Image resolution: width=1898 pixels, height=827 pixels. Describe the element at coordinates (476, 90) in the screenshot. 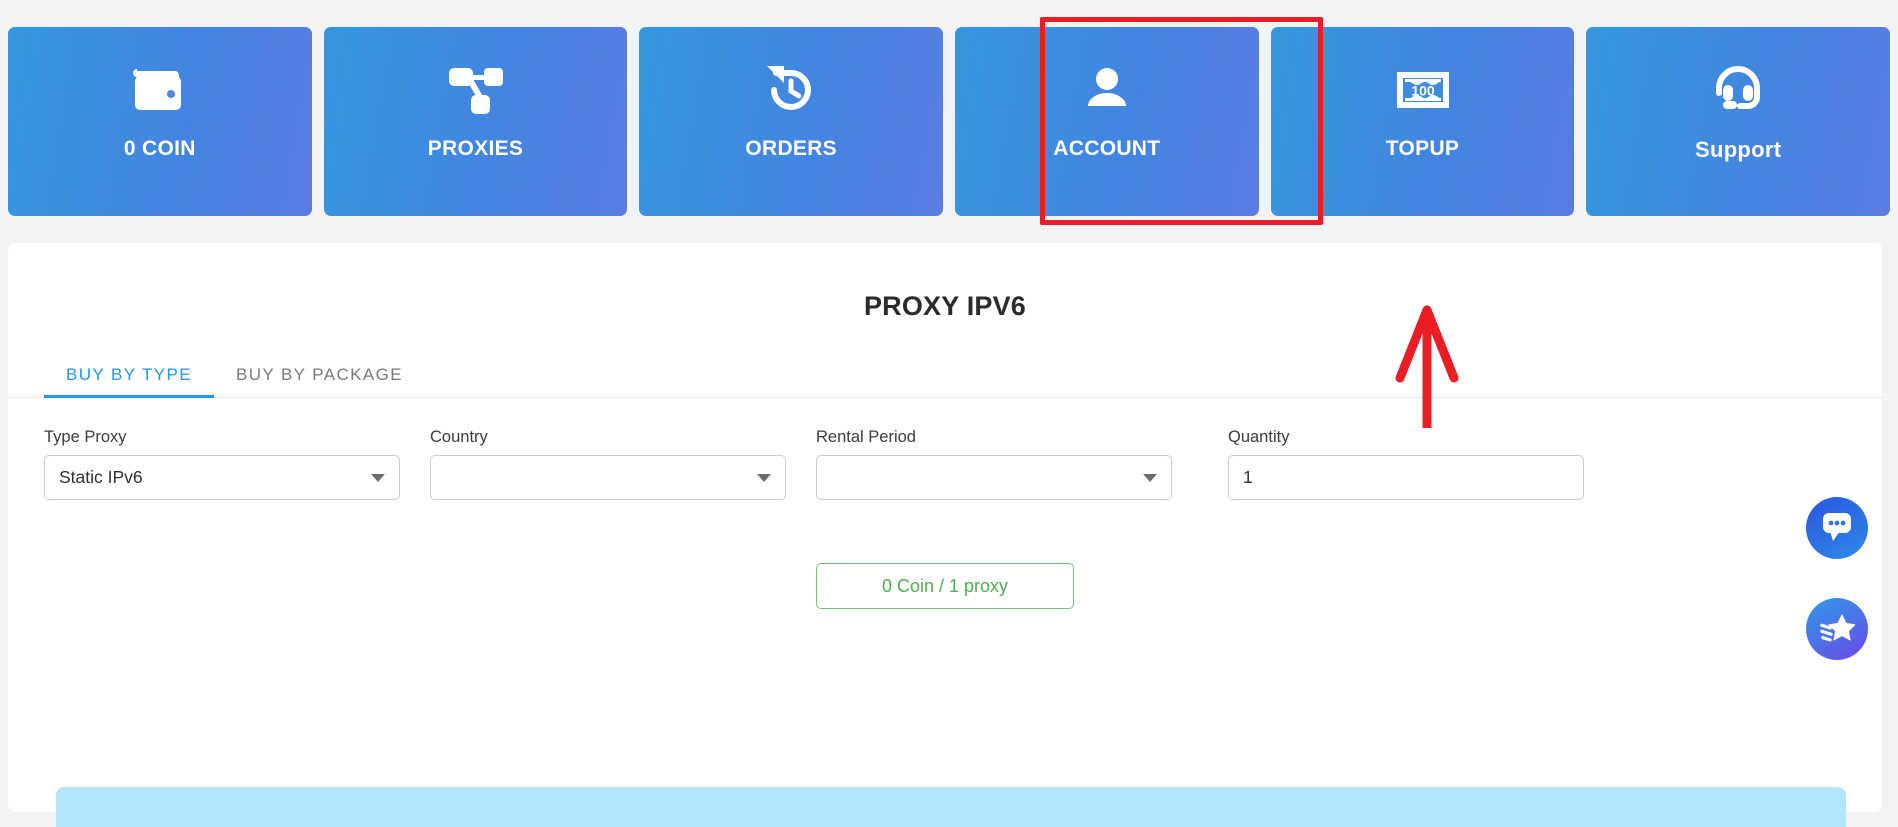

I see `network-icon` at that location.